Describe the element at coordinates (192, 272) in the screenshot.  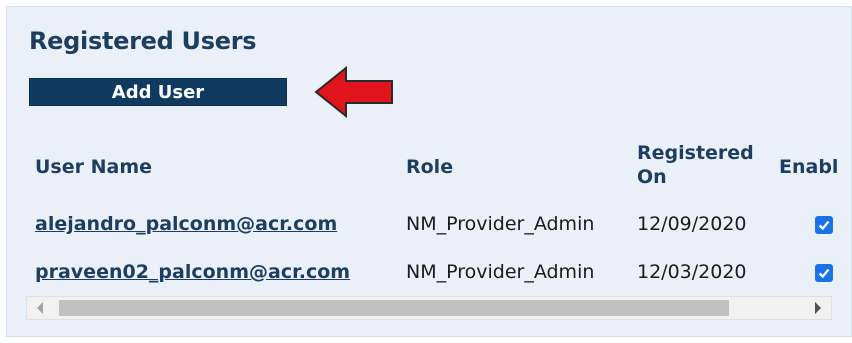
I see `user-link: praveen02_palconm@acr.com` at that location.